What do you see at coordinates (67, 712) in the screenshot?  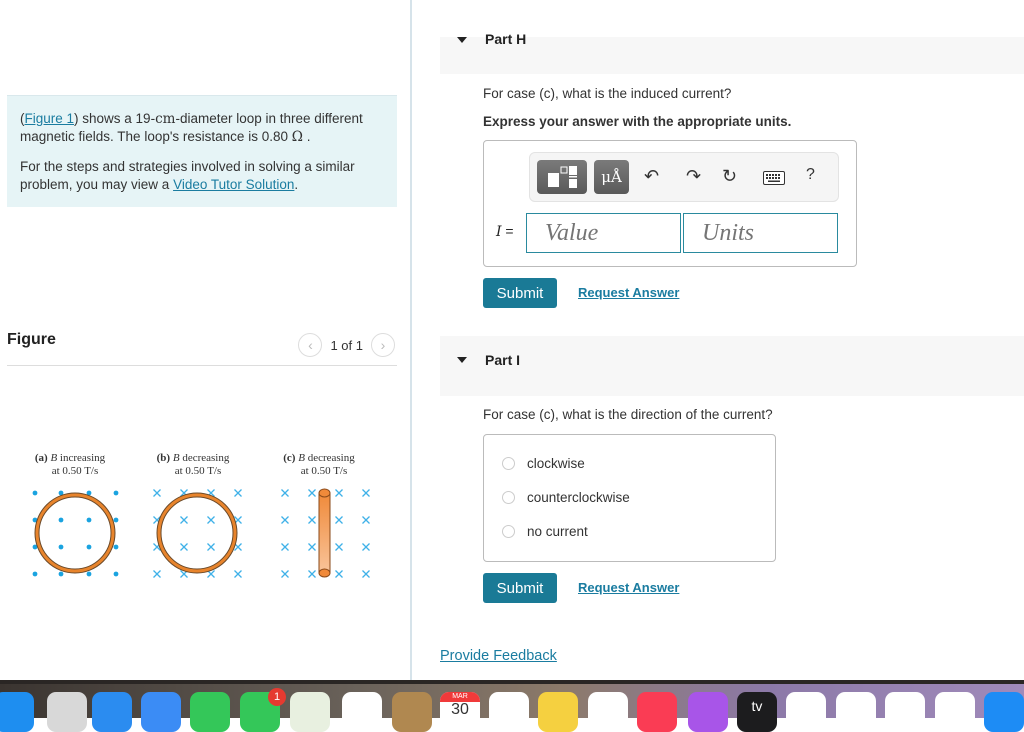 I see `dock-launchpad-icon` at bounding box center [67, 712].